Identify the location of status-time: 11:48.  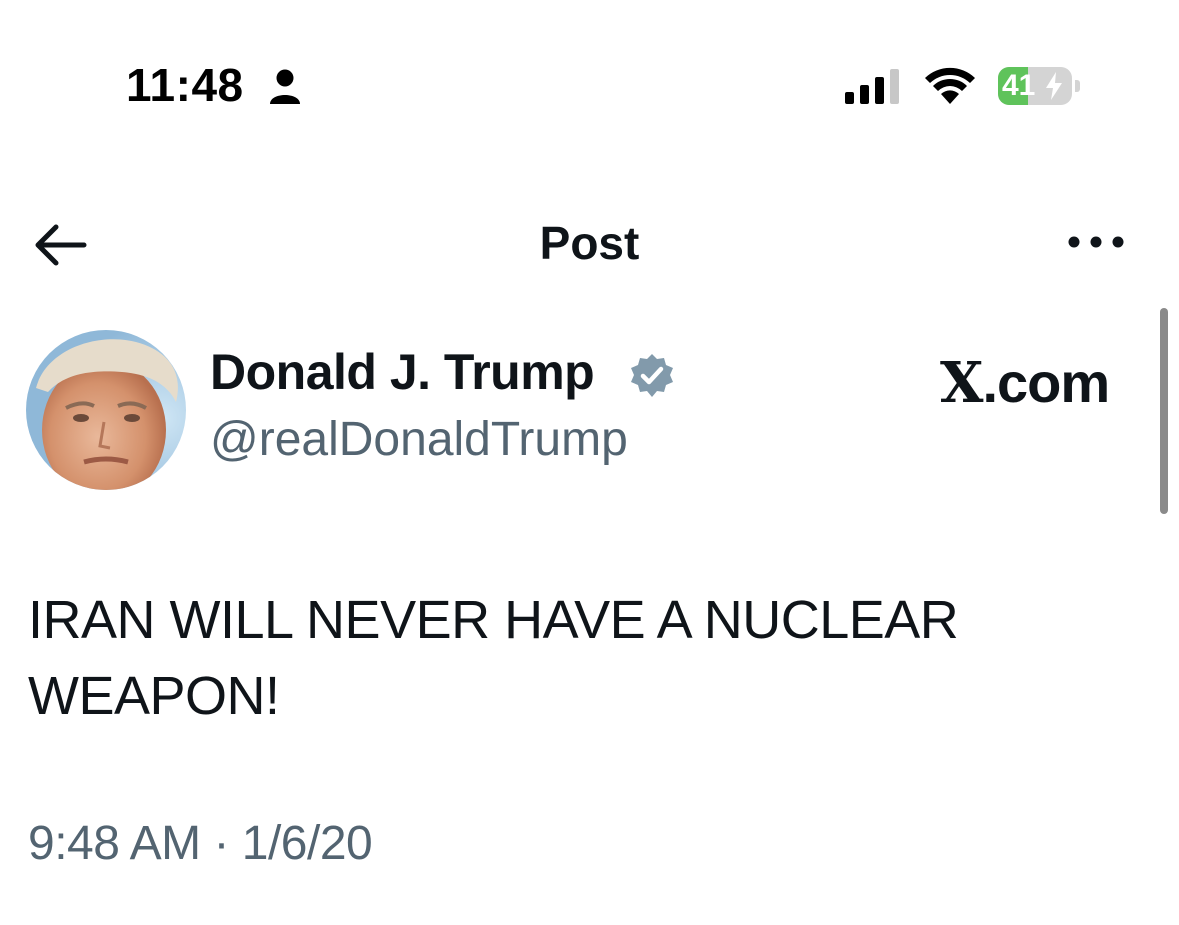
(185, 85).